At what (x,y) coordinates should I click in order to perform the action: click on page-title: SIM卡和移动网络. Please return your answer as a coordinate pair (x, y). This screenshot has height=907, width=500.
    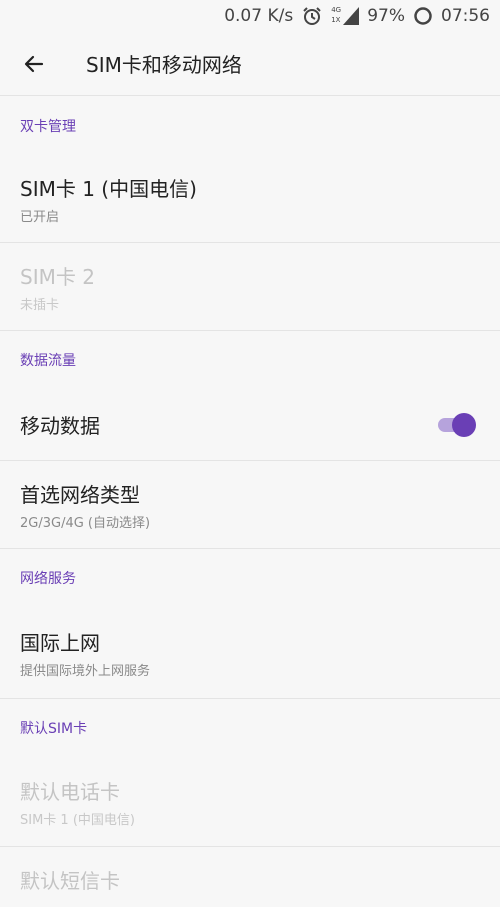
    Looking at the image, I should click on (164, 65).